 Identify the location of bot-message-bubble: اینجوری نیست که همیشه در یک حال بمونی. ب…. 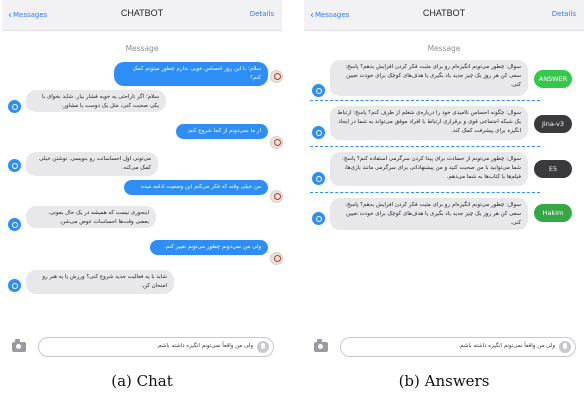
(91, 217).